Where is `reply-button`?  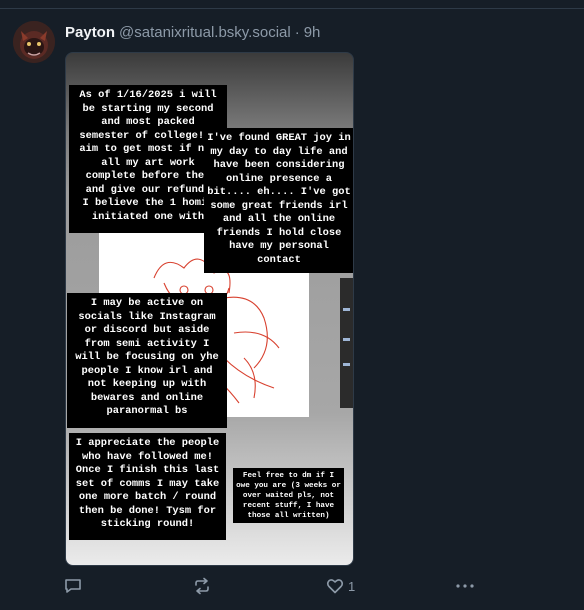
reply-button is located at coordinates (73, 586).